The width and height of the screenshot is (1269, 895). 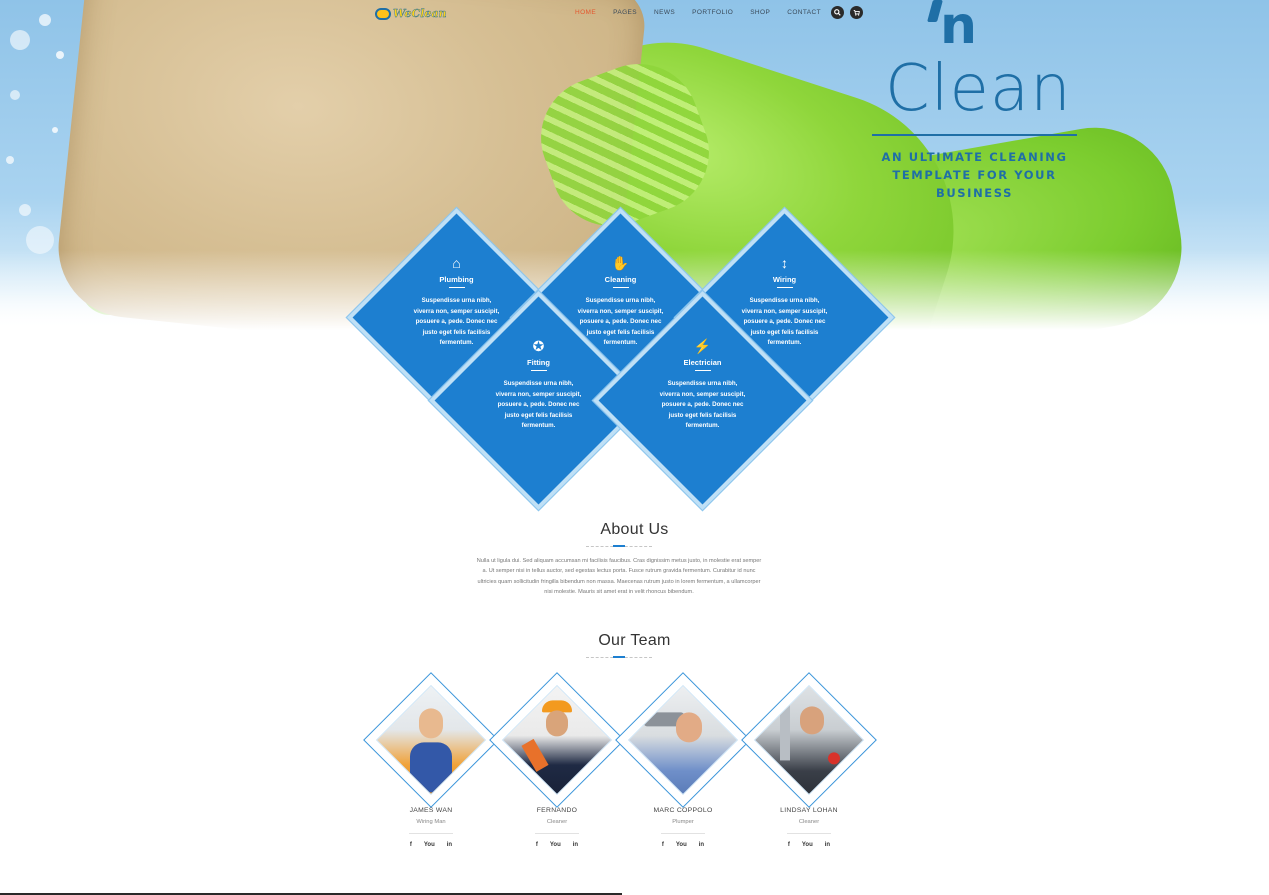 What do you see at coordinates (420, 13) in the screenshot?
I see `logo-text: WeClean` at bounding box center [420, 13].